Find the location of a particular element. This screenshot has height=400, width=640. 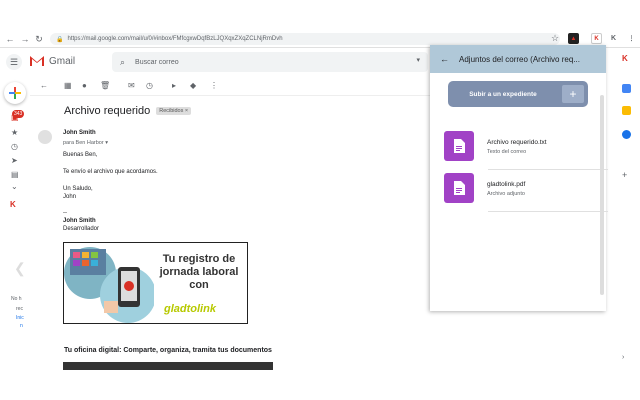

banner-brand: gladtolink is located at coordinates (190, 309).